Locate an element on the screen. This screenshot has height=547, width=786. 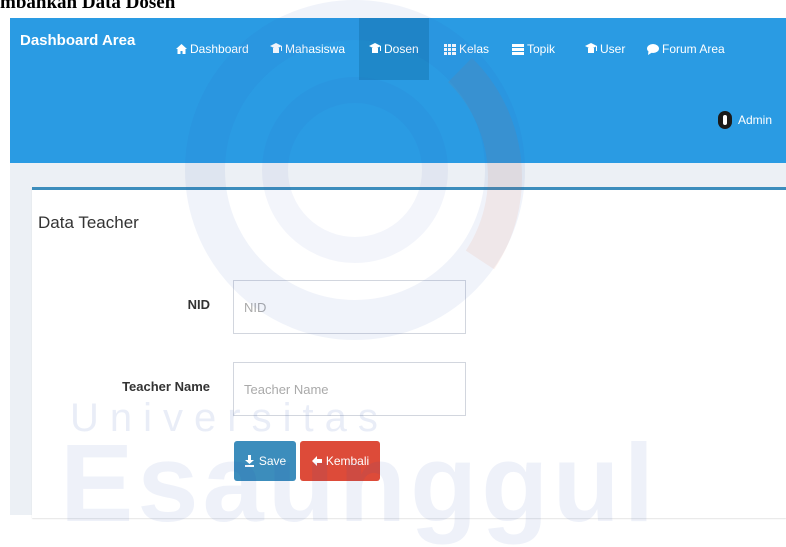
list-icon is located at coordinates (518, 49).